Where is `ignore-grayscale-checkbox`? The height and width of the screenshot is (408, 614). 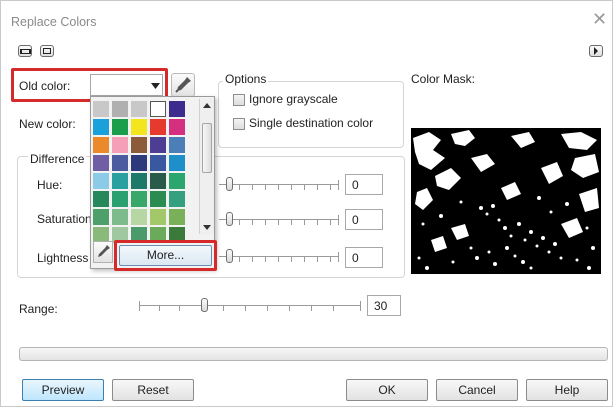 ignore-grayscale-checkbox is located at coordinates (239, 100).